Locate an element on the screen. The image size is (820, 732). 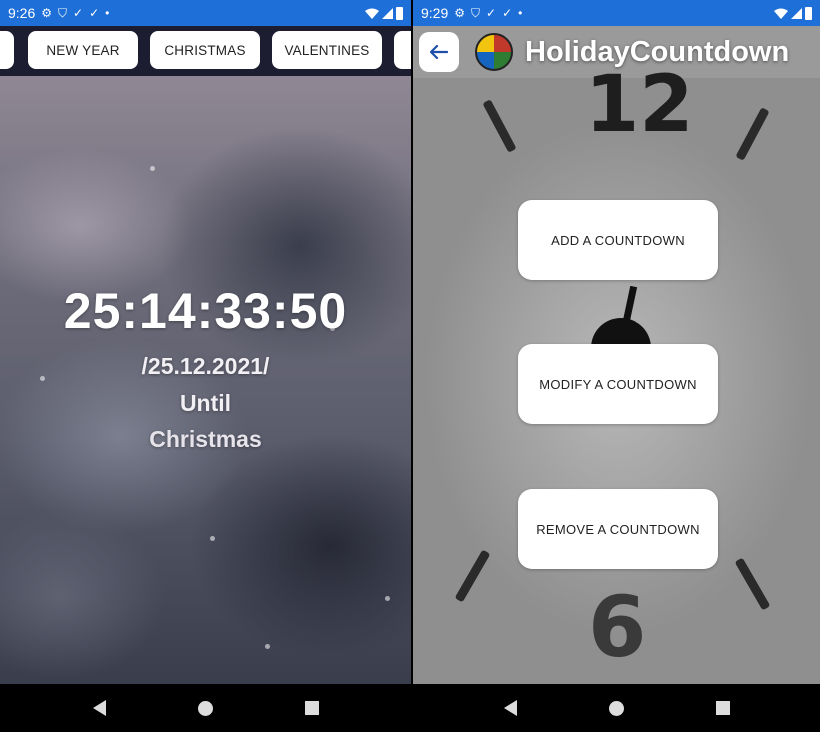
status-bar: 9:26 ⚙ ⛉ ✓ ✓ • is located at coordinates (205, 13).